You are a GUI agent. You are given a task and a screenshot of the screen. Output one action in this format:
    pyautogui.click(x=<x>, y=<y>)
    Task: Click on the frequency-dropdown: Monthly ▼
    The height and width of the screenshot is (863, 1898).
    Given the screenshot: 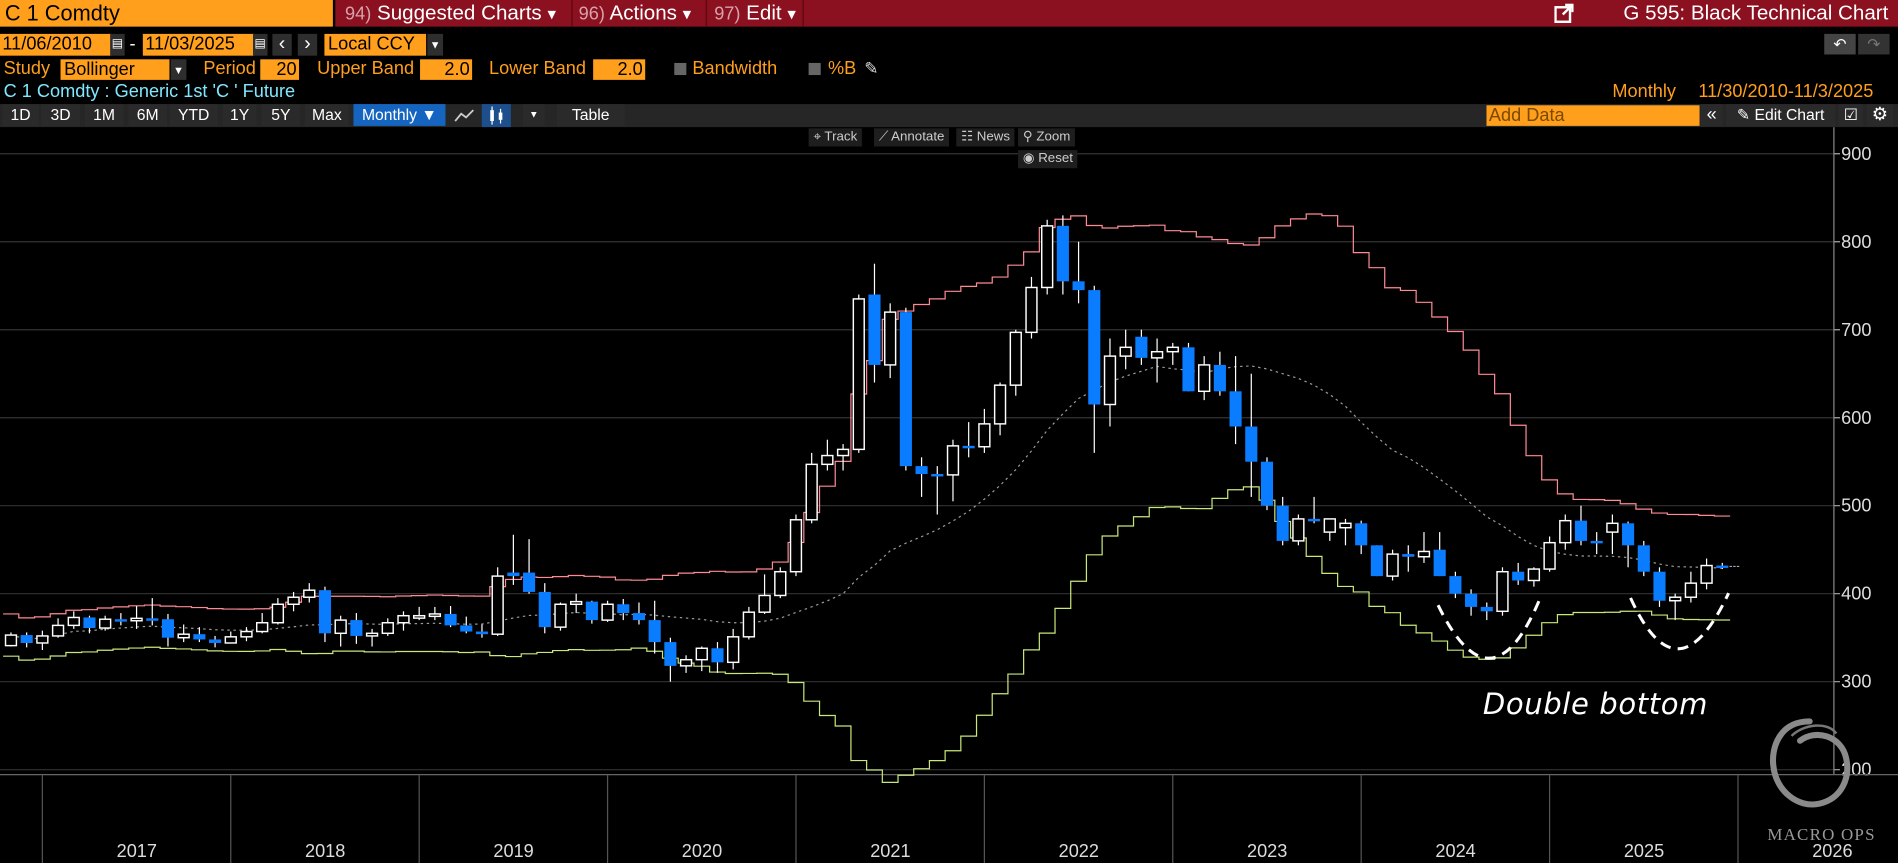 What is the action you would take?
    pyautogui.click(x=399, y=115)
    